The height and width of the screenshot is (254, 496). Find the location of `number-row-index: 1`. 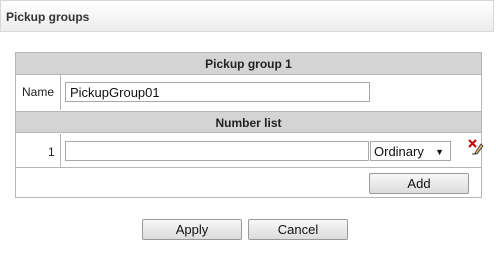

number-row-index: 1 is located at coordinates (51, 152).